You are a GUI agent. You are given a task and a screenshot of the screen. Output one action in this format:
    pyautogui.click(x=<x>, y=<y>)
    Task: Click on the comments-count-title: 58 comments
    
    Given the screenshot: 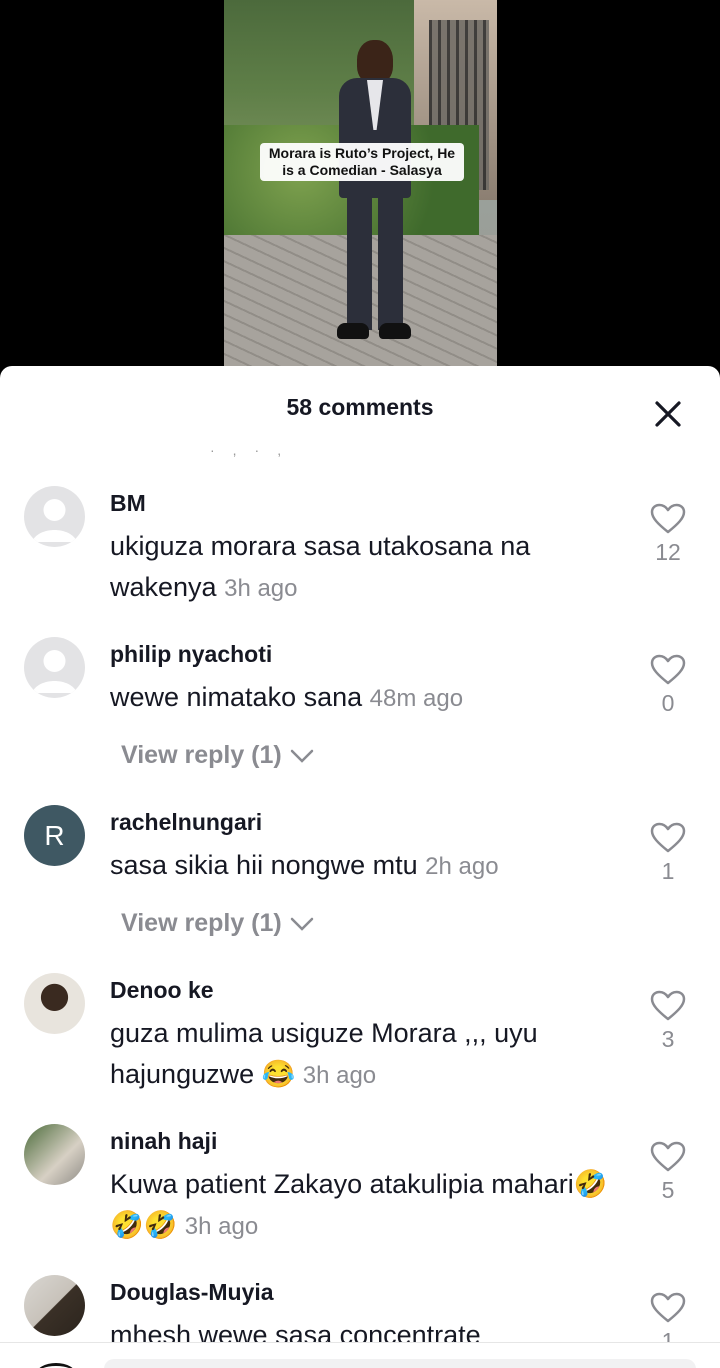 What is the action you would take?
    pyautogui.click(x=360, y=407)
    